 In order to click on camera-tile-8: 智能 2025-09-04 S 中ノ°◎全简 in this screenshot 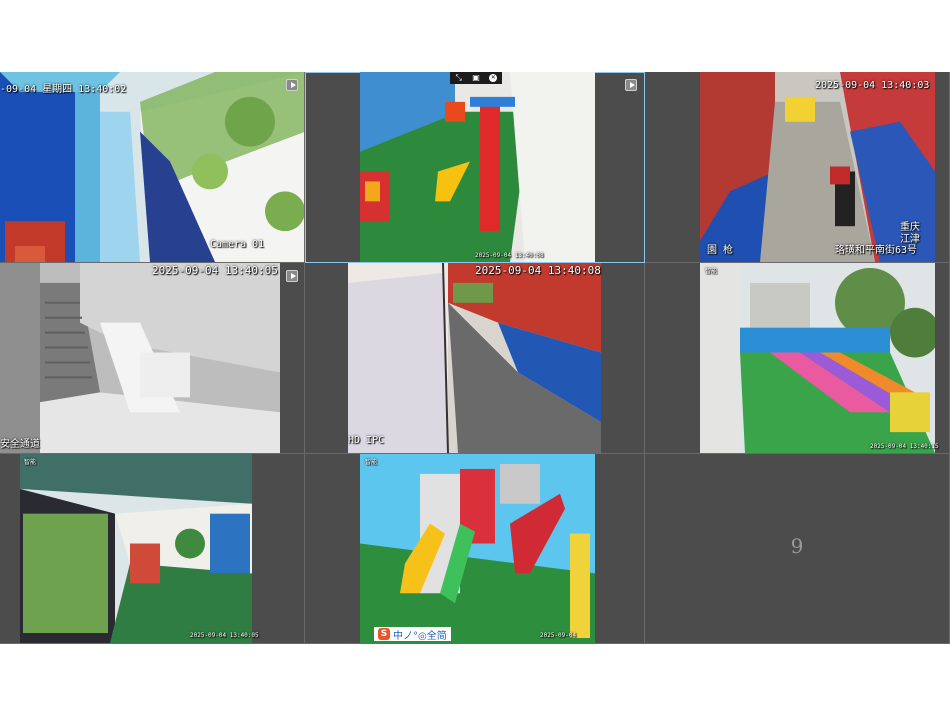, I will do `click(475, 549)`.